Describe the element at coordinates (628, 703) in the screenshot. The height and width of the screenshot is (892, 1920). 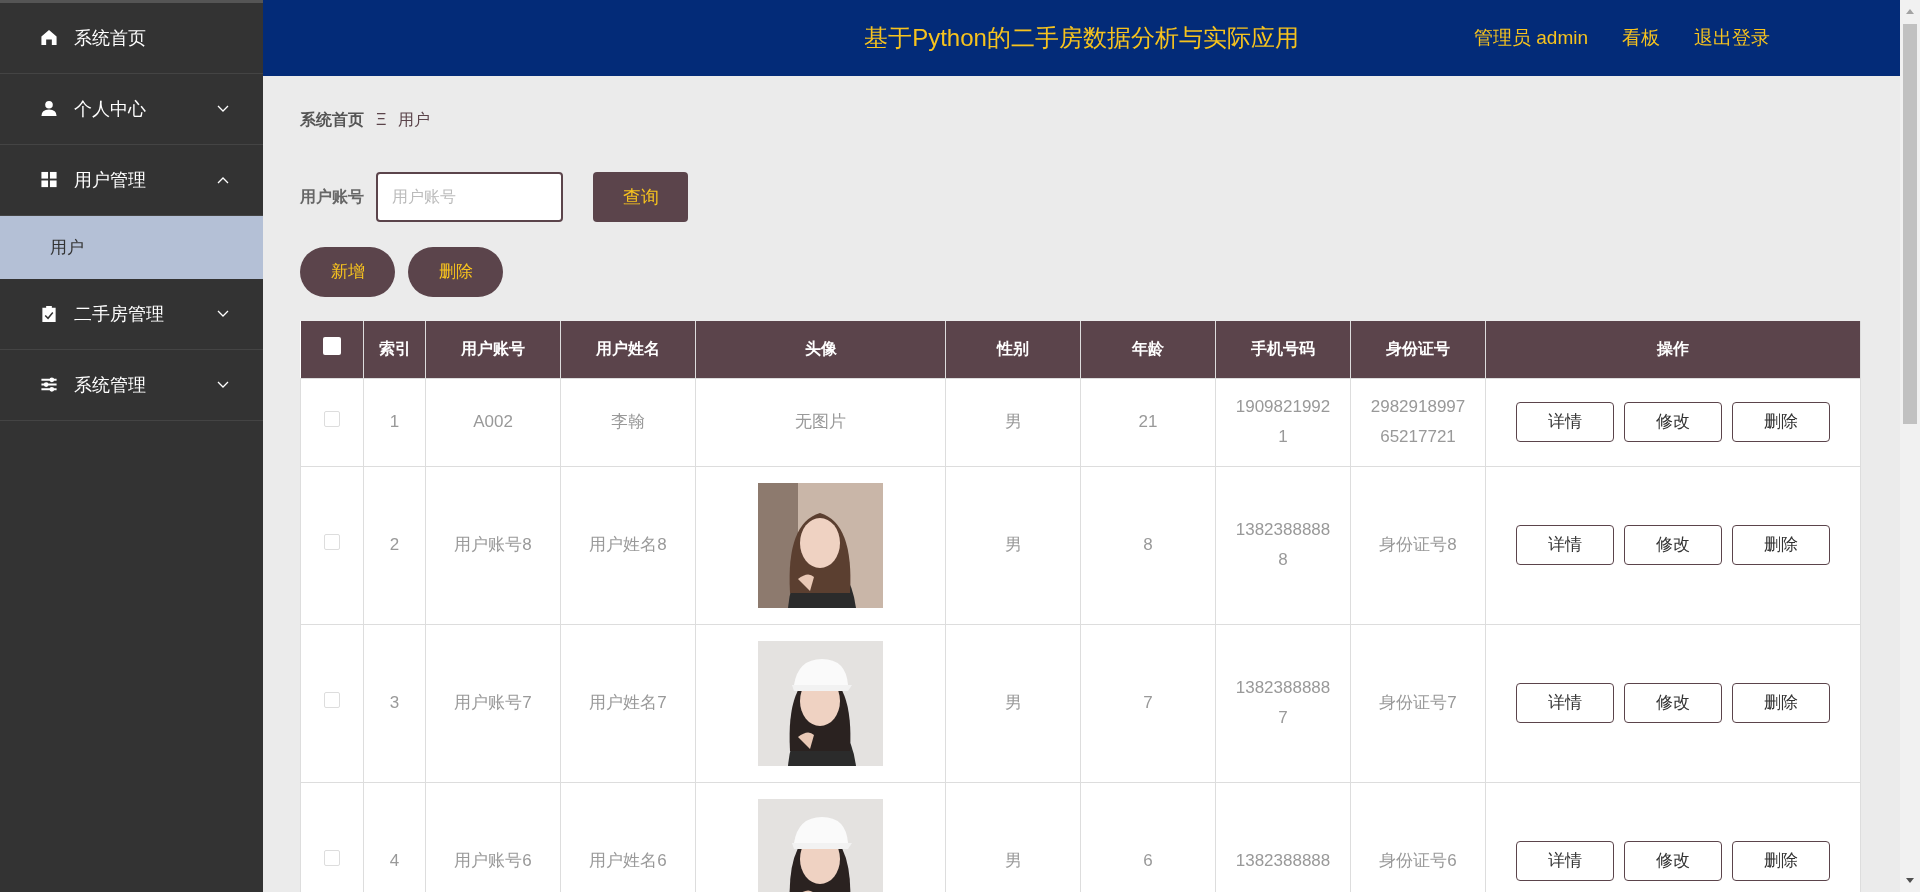
I see `table-cell: 用户姓名7` at that location.